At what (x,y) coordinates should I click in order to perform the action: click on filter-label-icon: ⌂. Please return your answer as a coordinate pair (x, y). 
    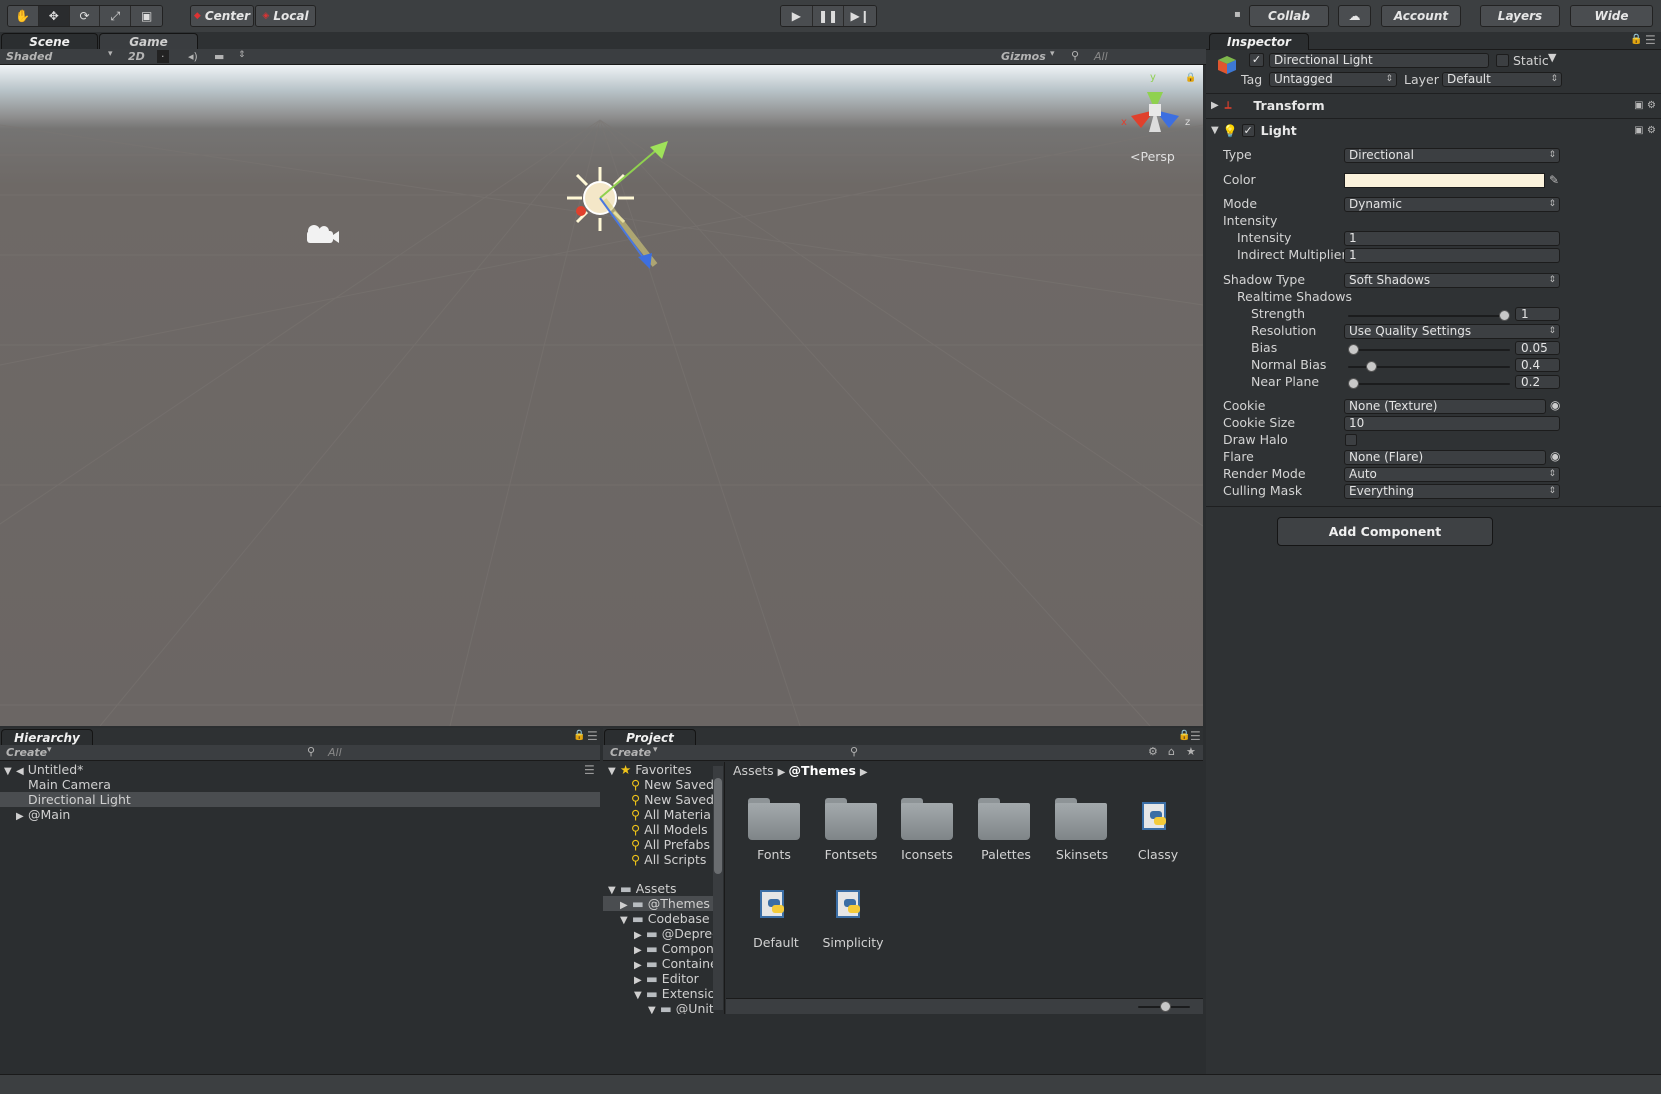
    Looking at the image, I should click on (1171, 751).